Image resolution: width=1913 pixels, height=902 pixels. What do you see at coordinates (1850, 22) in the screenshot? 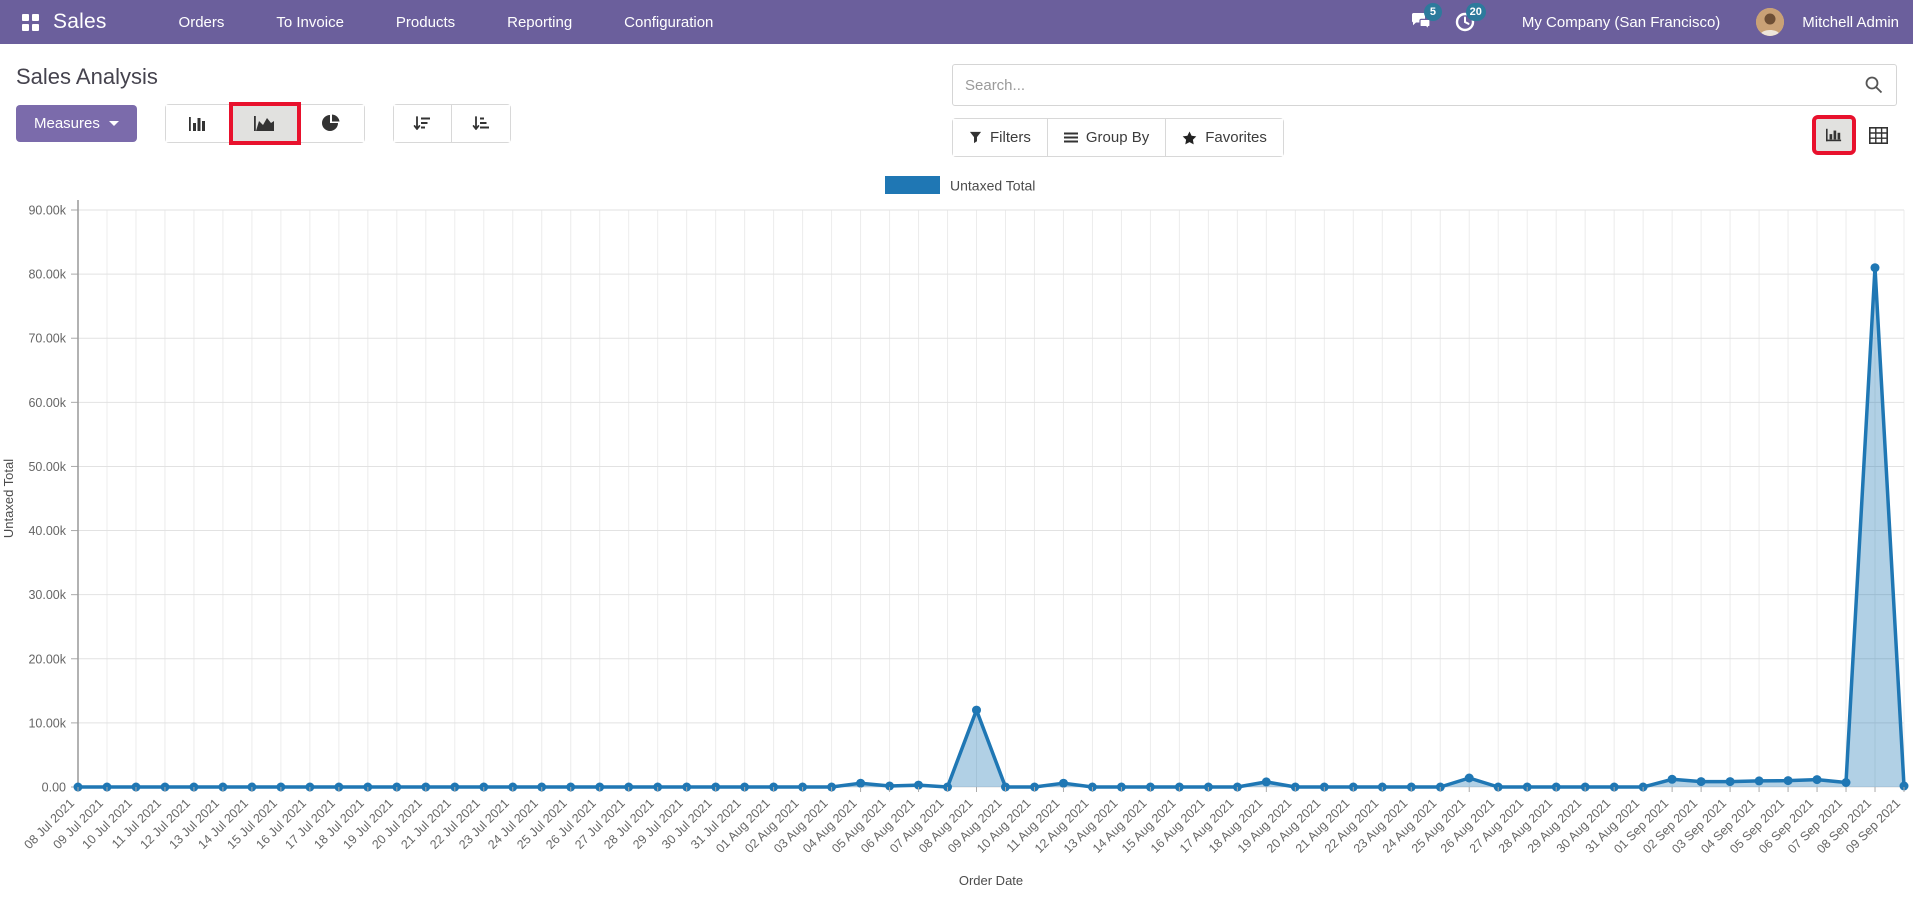
I see `user-menu: Mitchell Admin` at bounding box center [1850, 22].